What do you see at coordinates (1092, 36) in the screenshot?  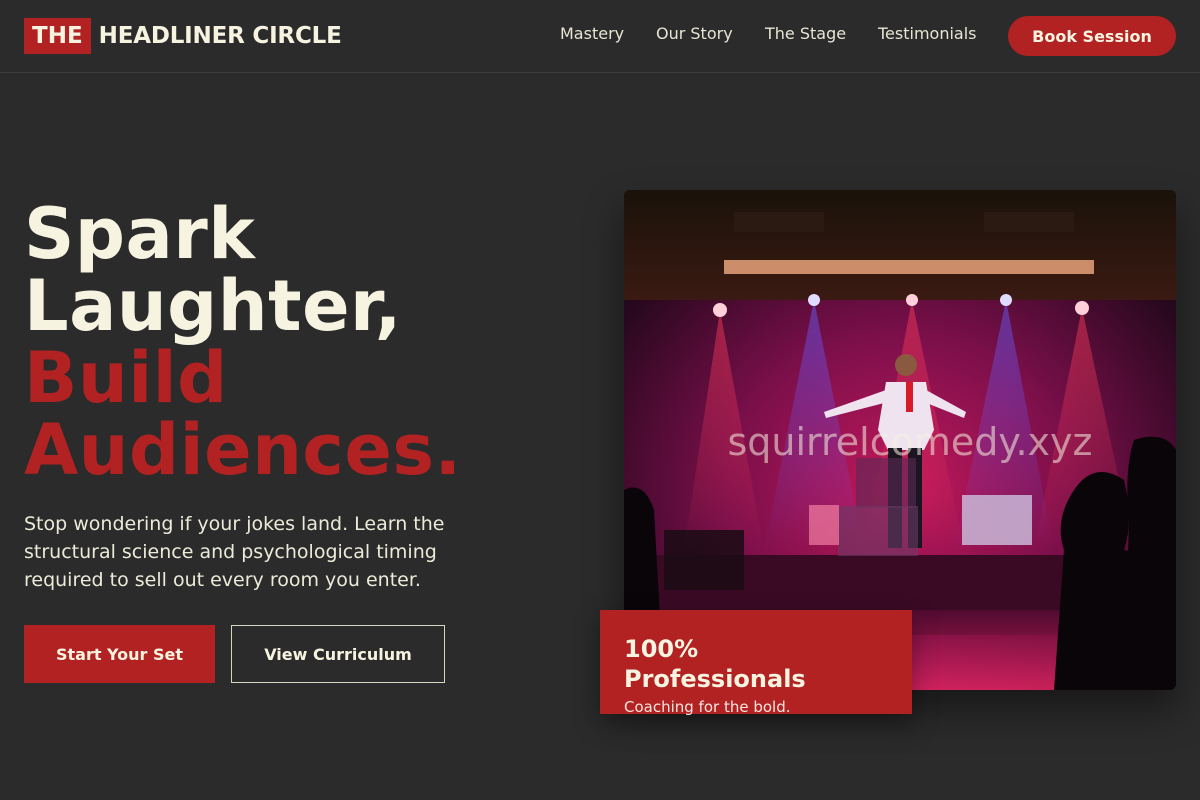 I see `book-session-button: Book Session` at bounding box center [1092, 36].